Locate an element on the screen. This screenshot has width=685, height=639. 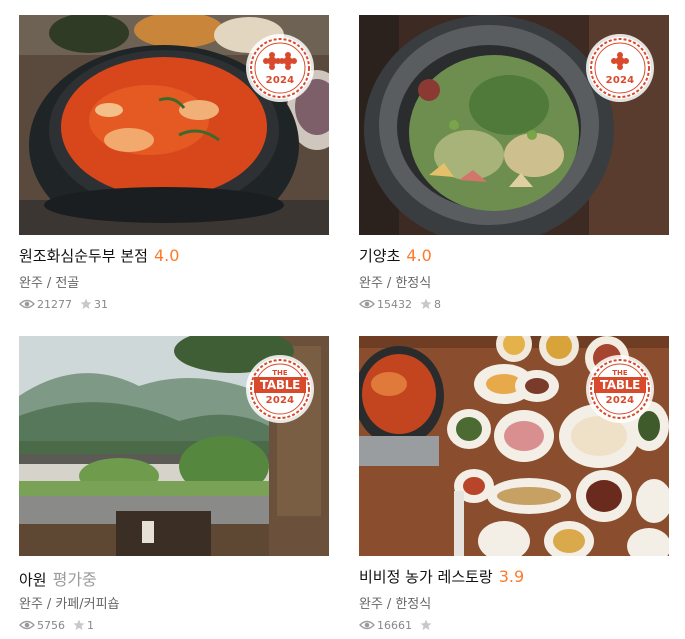
restaurant-name: 아원 is located at coordinates (33, 580).